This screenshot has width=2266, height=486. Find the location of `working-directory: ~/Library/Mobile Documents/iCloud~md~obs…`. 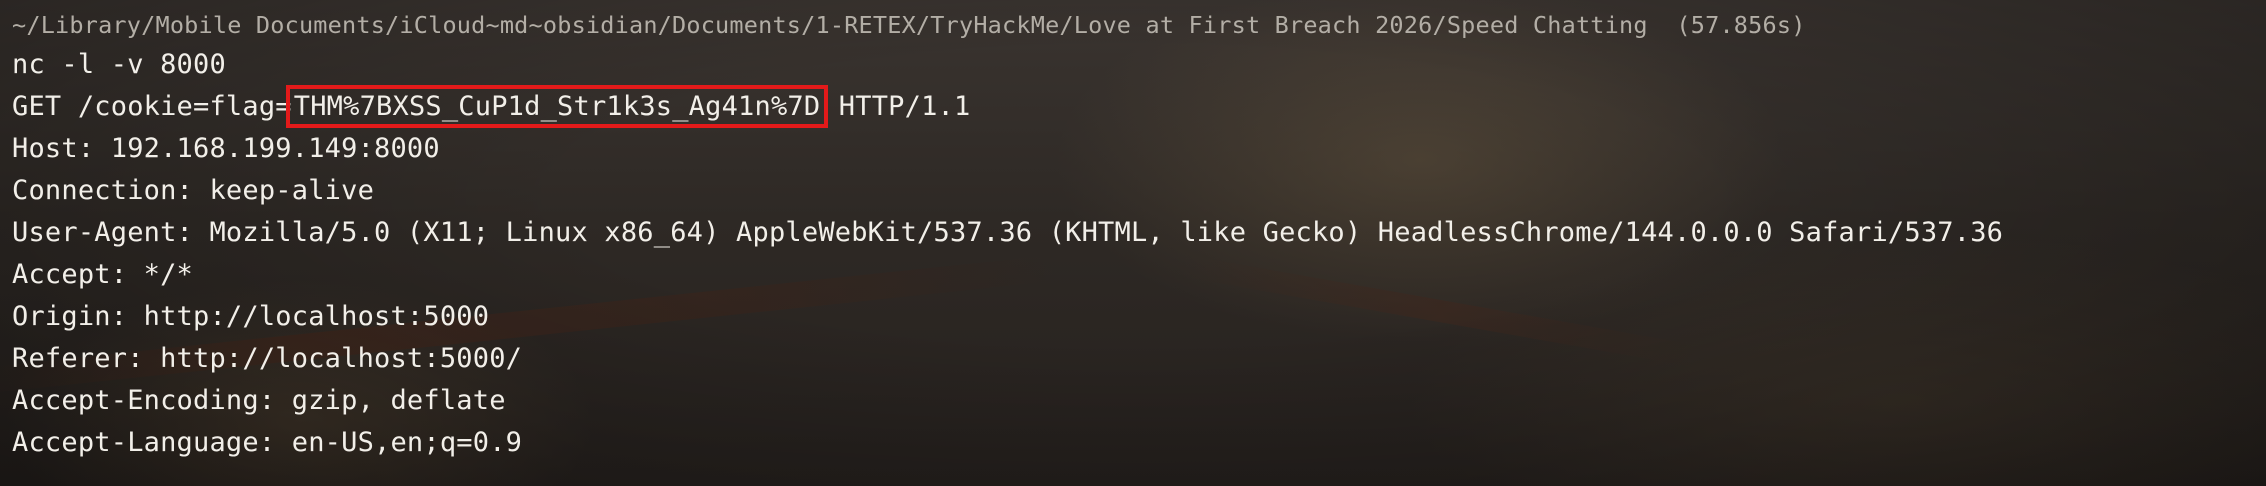

working-directory: ~/Library/Mobile Documents/iCloud~md~obs… is located at coordinates (830, 25).